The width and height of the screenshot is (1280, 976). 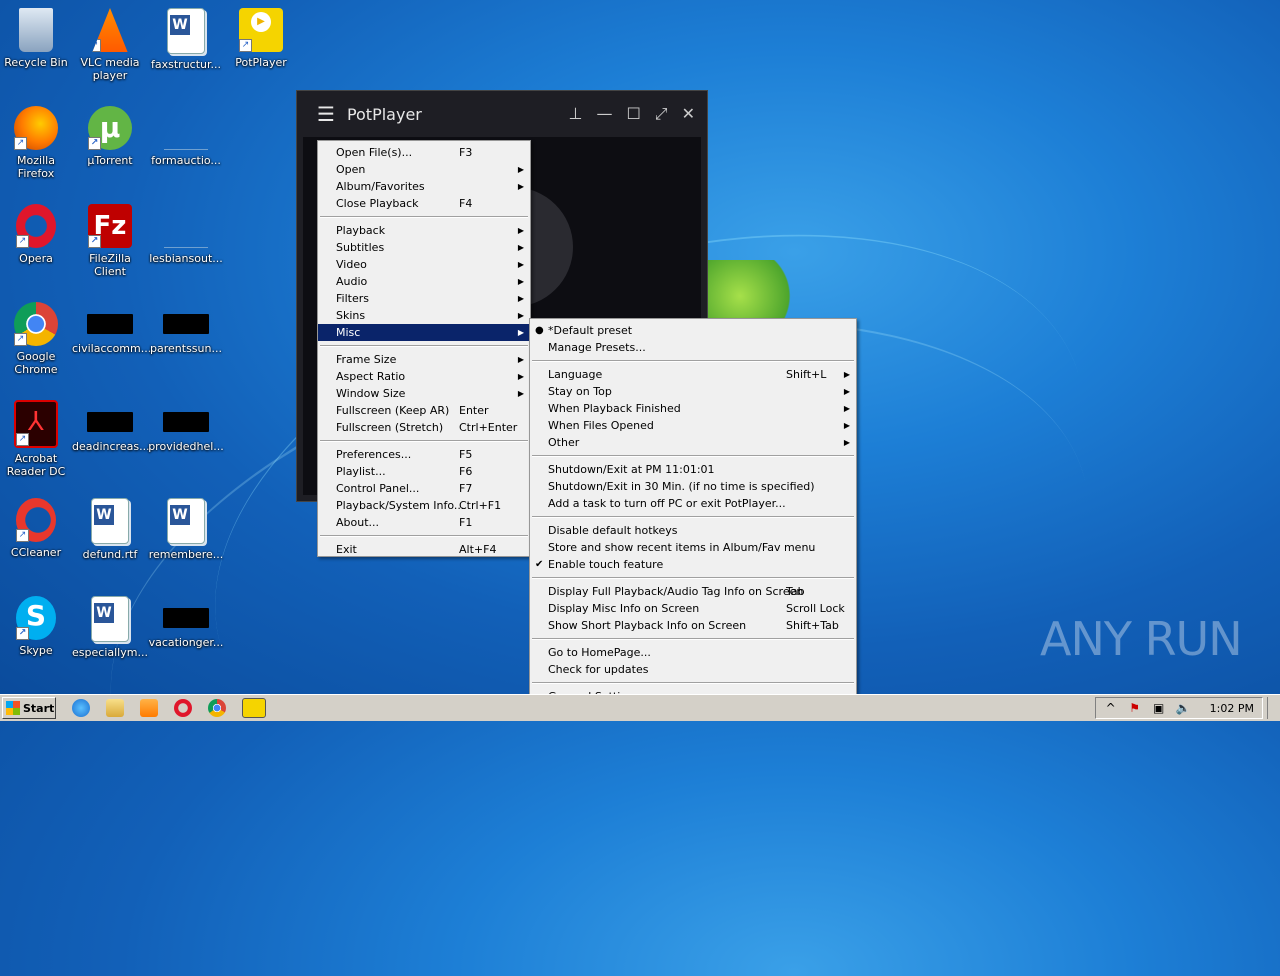 I want to click on desktop-icon-firefox: ↗ Mozilla Firefox, so click(x=37, y=140).